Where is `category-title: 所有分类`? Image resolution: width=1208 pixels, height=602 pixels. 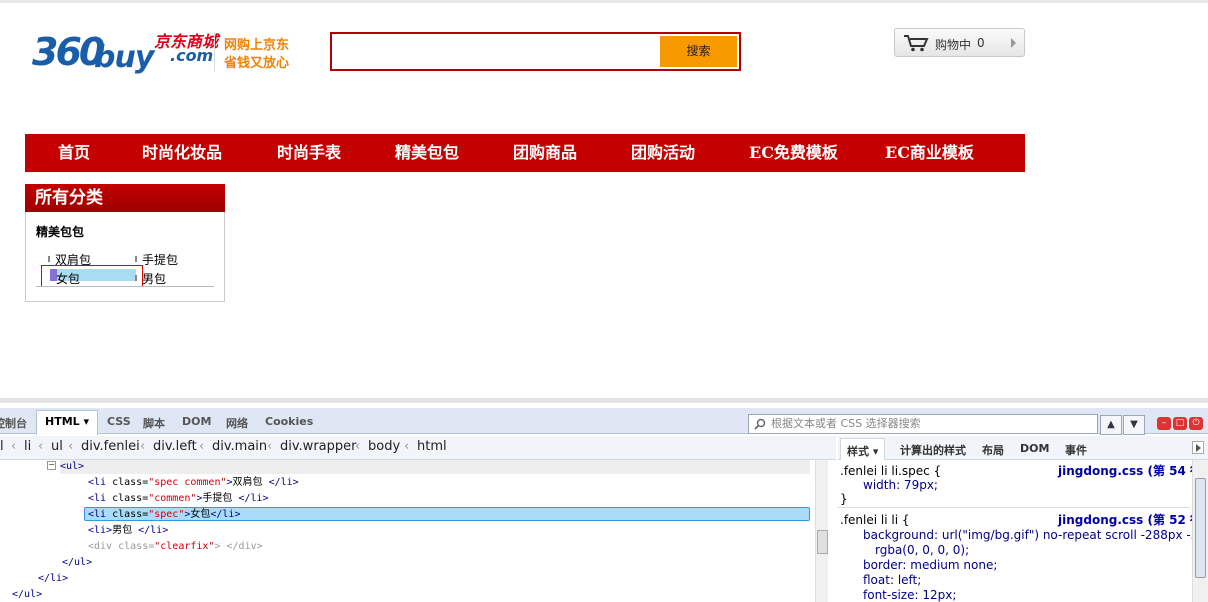 category-title: 所有分类 is located at coordinates (125, 198).